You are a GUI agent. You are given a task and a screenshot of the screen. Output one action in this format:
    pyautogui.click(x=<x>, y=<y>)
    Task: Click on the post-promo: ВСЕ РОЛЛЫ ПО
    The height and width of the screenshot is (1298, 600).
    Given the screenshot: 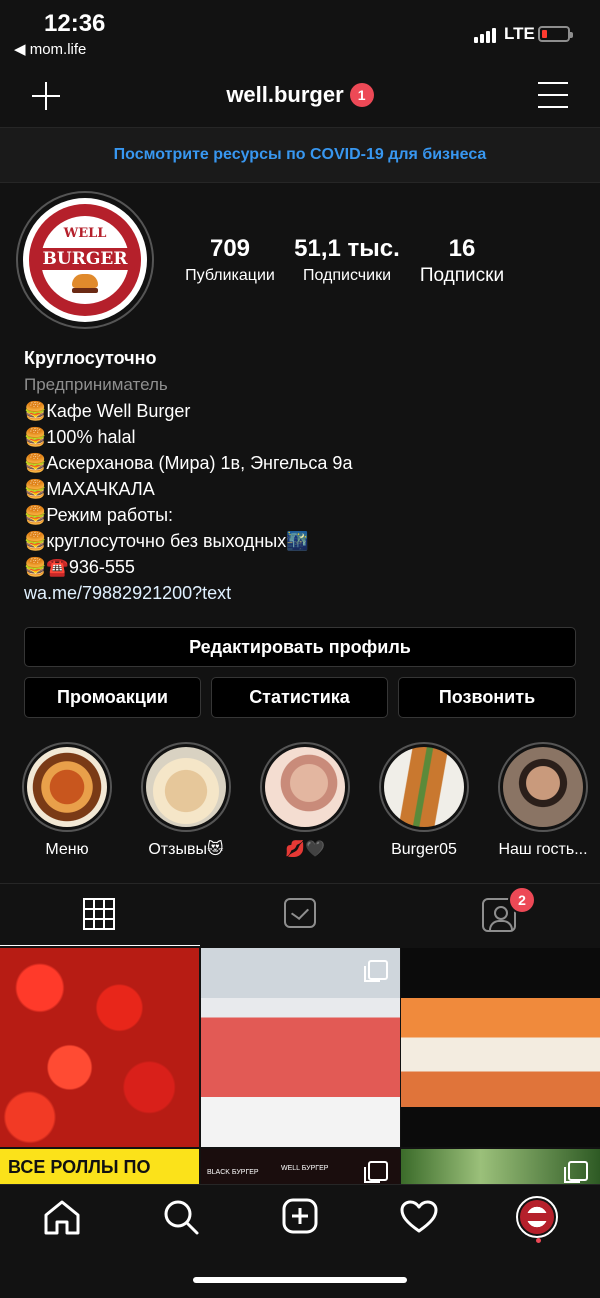 What is the action you would take?
    pyautogui.click(x=99, y=1169)
    